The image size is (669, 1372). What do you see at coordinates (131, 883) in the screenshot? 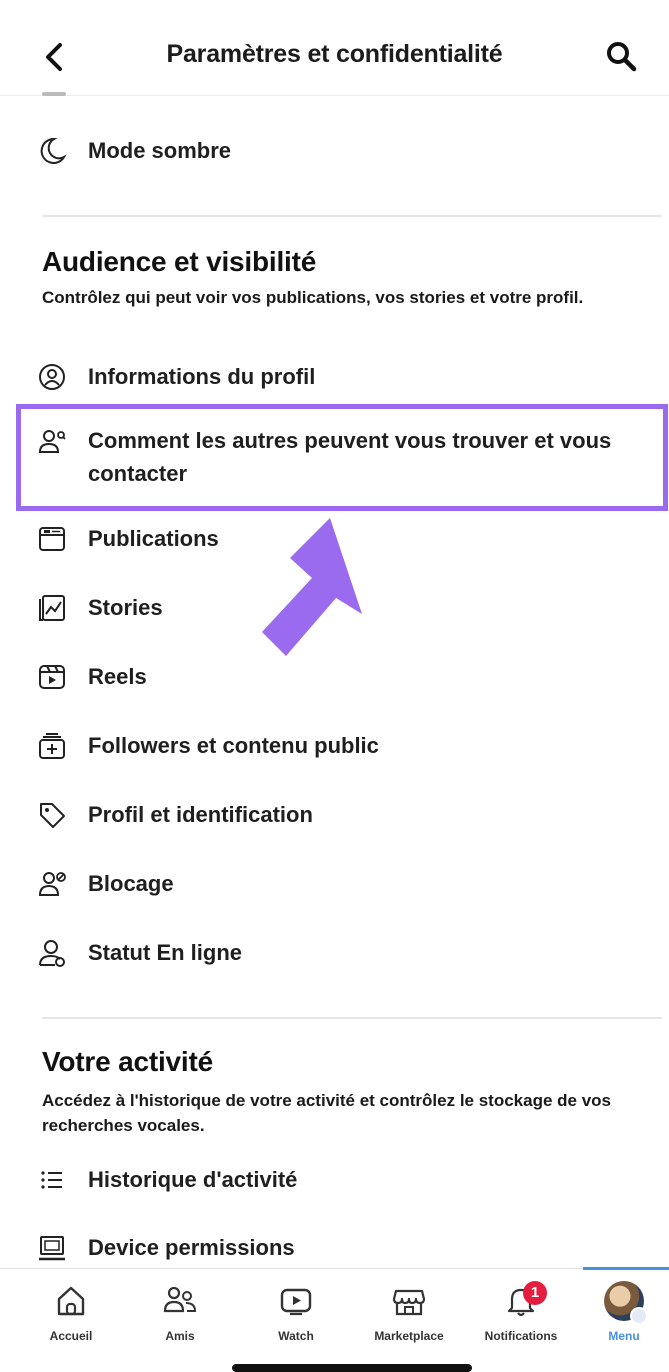
I see `menu-item-label: Blocage` at bounding box center [131, 883].